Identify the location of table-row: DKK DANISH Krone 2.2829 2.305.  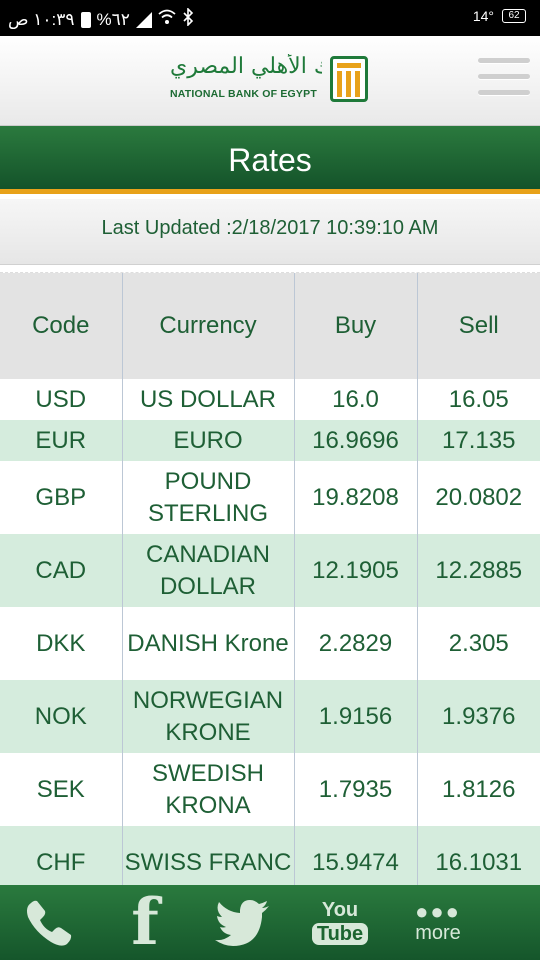
(270, 643).